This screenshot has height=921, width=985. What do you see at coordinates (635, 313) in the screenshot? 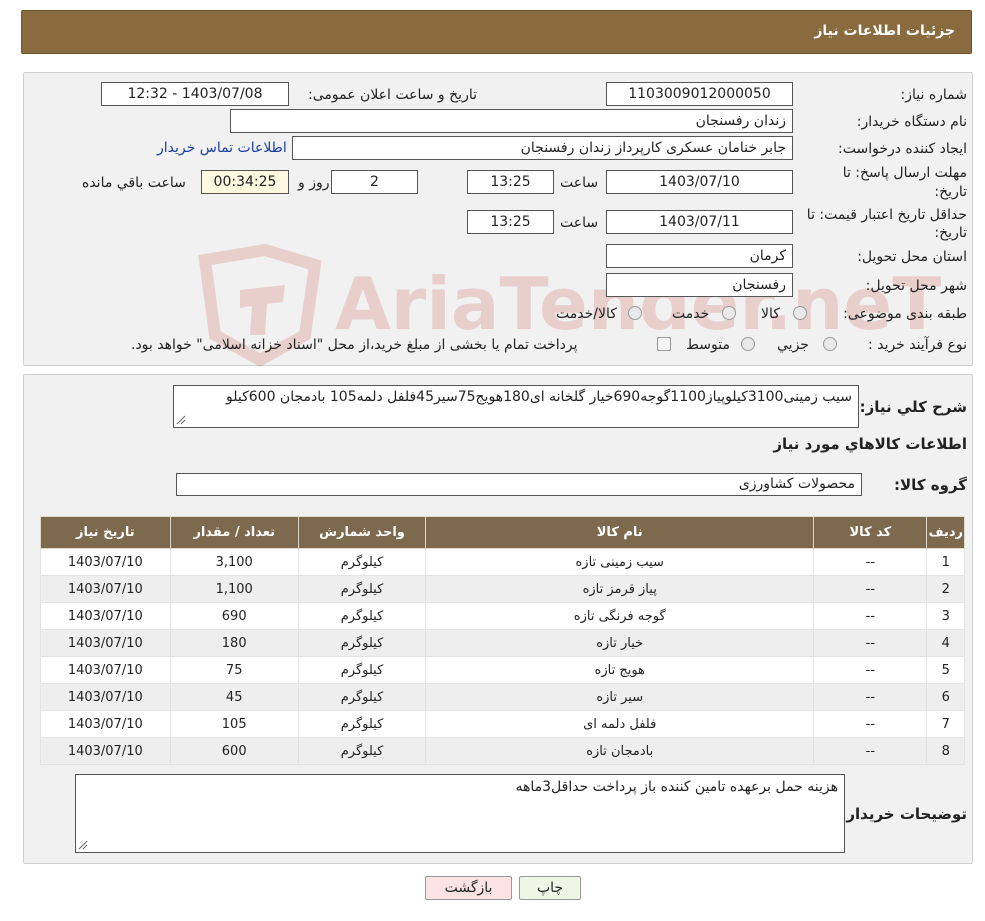
I see `category-goods-service-radio` at bounding box center [635, 313].